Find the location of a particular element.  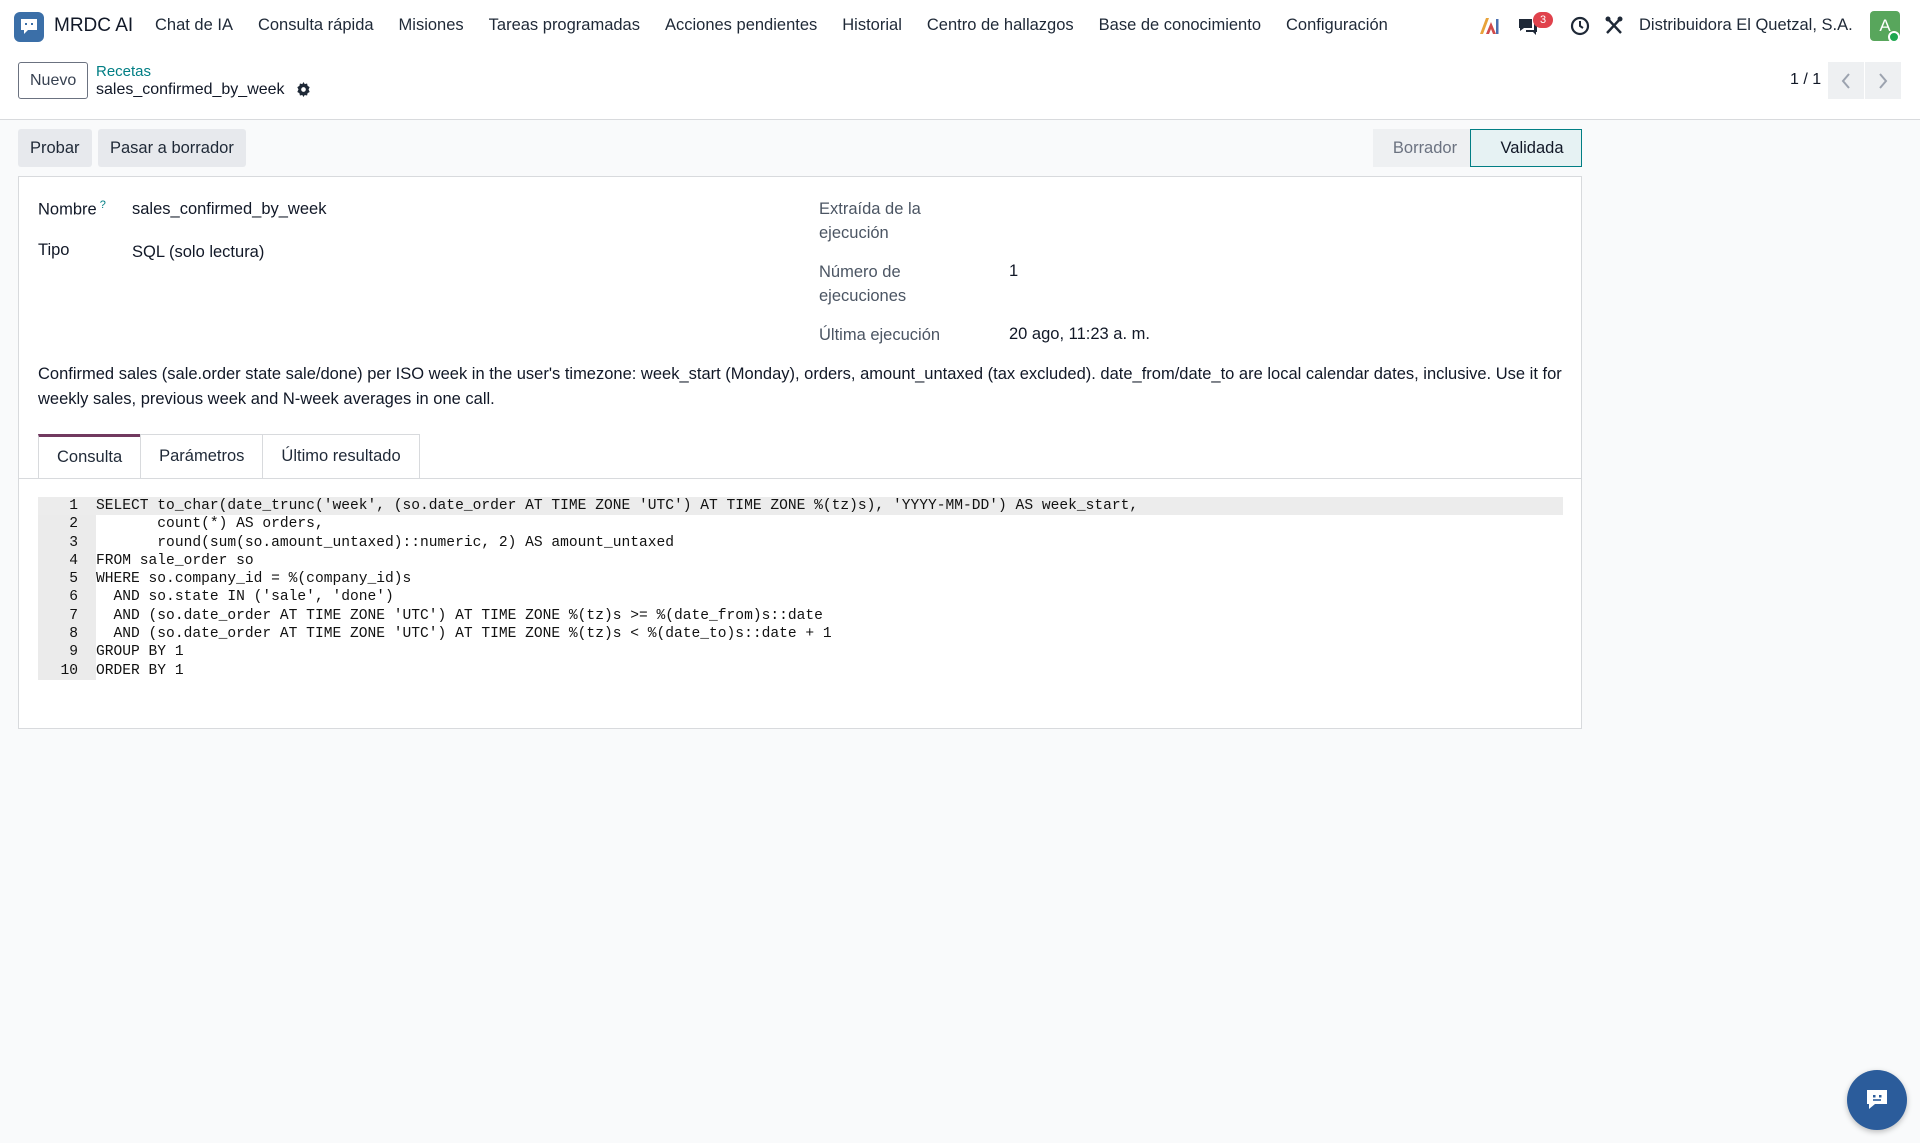

chevron-right-icon is located at coordinates (1883, 80).